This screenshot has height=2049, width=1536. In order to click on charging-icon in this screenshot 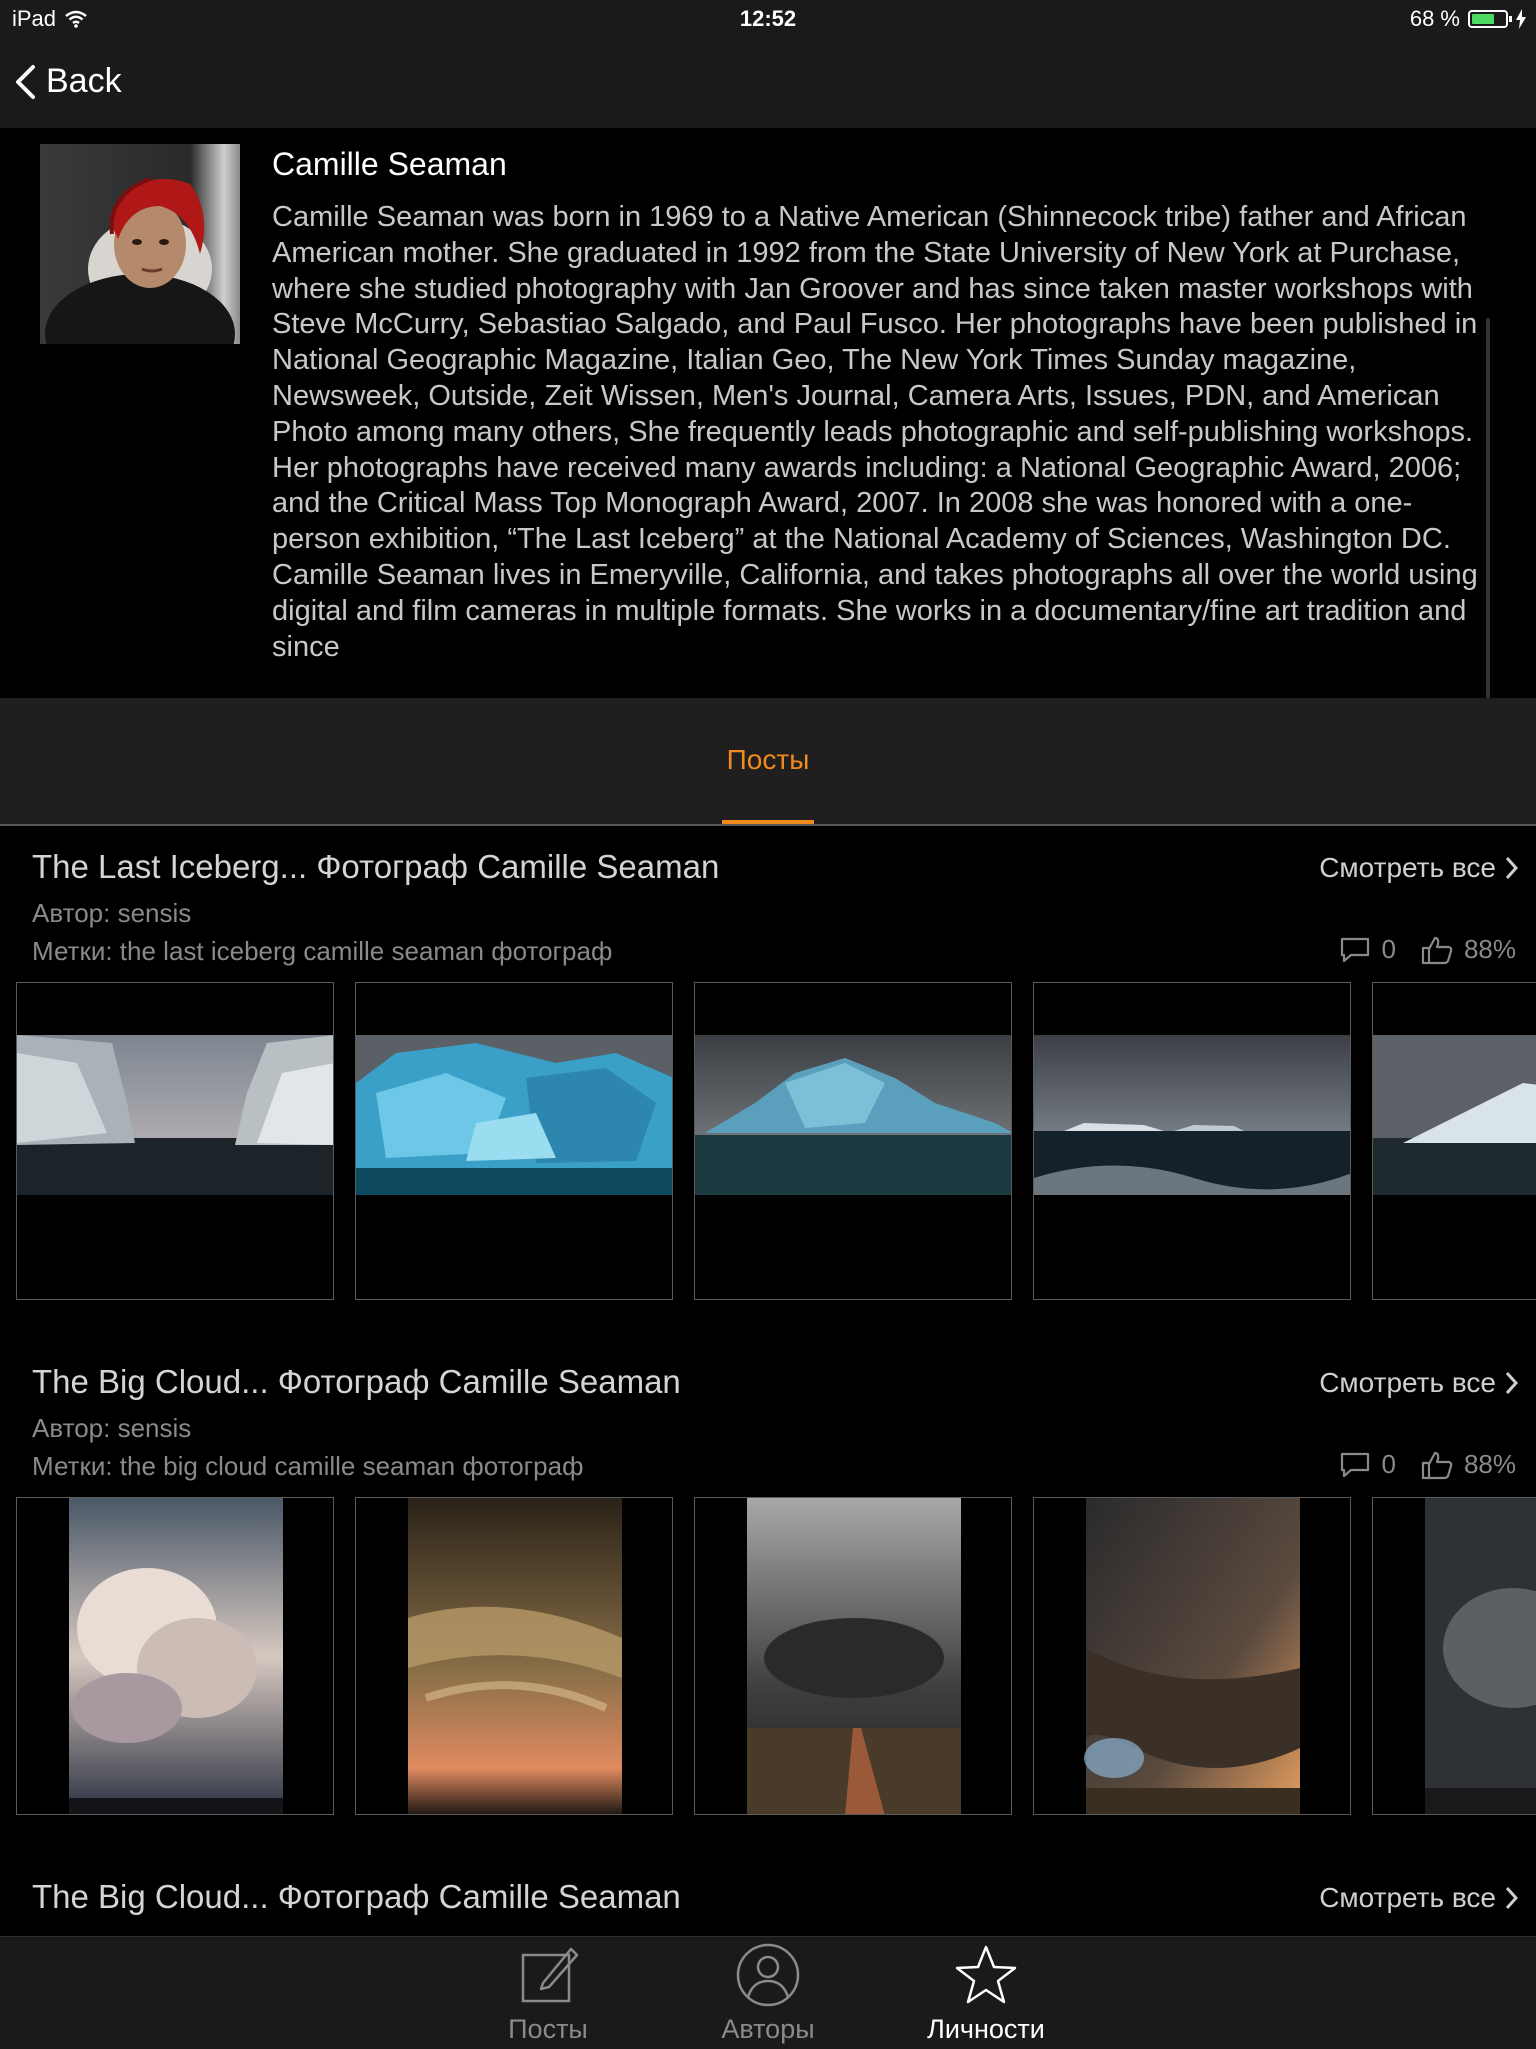, I will do `click(1521, 19)`.